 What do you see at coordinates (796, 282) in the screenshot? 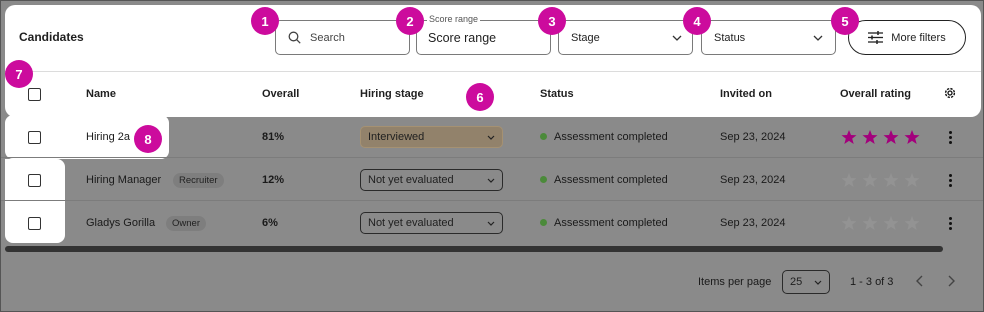
I see `items-per-page-value: 25` at bounding box center [796, 282].